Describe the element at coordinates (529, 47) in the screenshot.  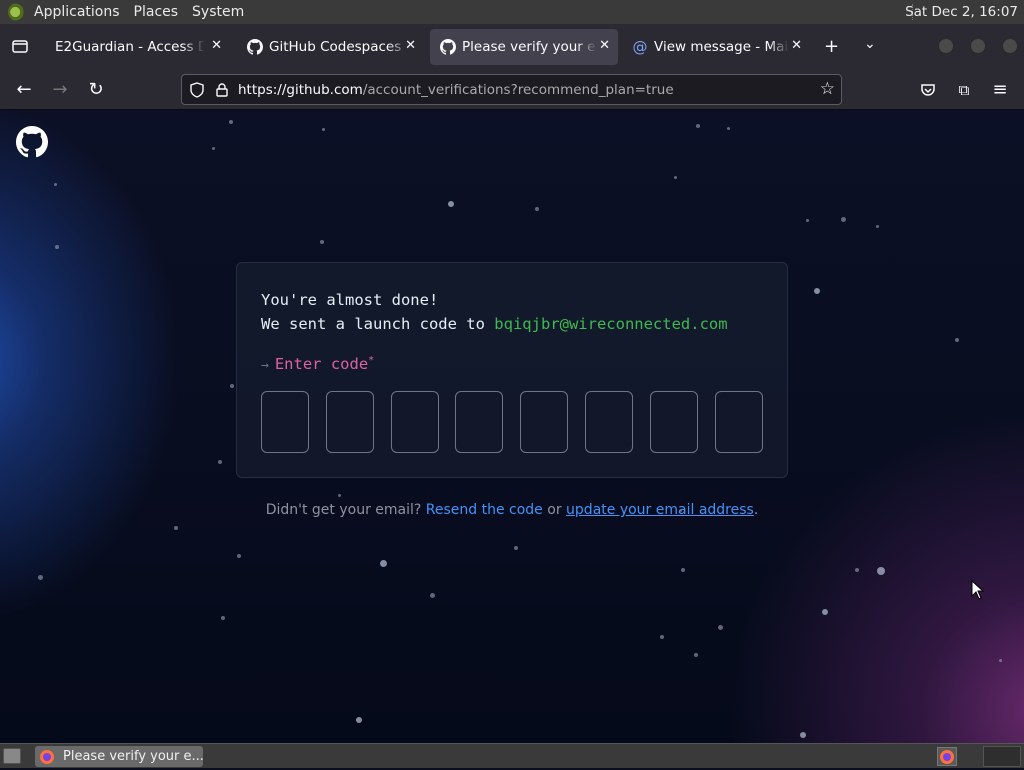
I see `tab-label: Please verify your email` at that location.